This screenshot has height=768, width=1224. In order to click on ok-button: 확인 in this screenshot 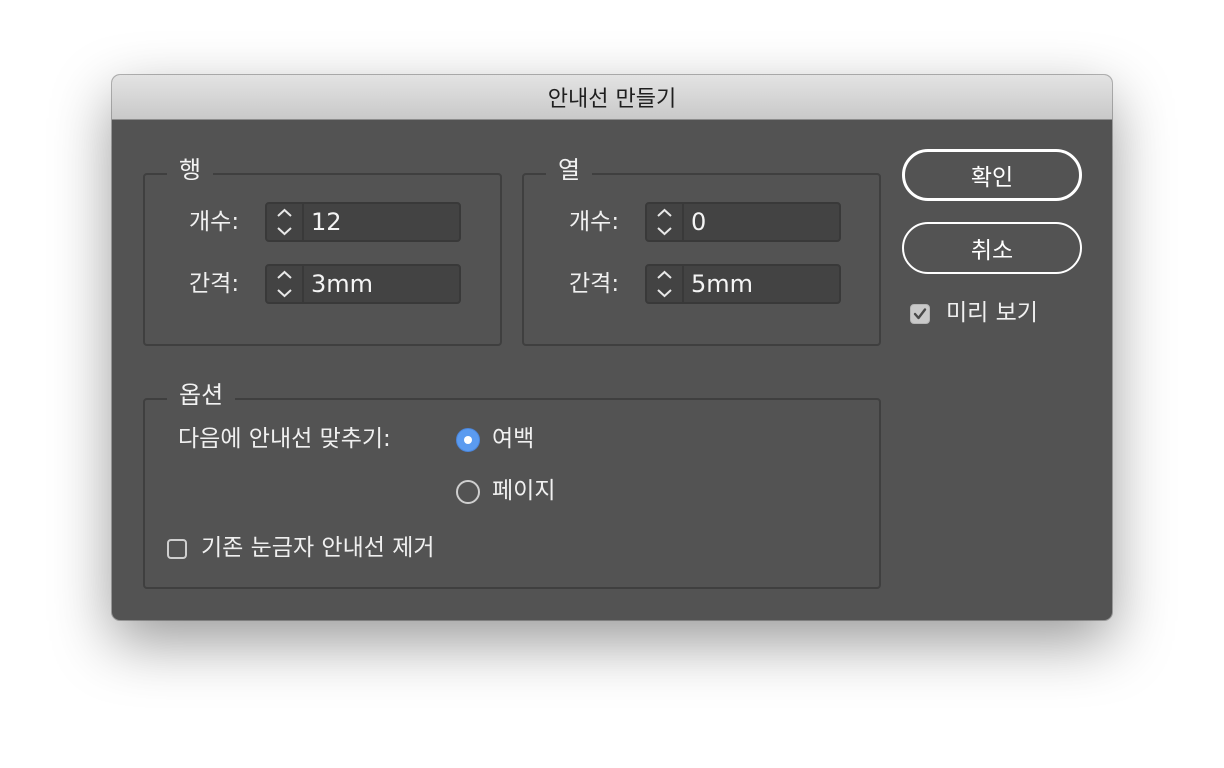, I will do `click(992, 175)`.